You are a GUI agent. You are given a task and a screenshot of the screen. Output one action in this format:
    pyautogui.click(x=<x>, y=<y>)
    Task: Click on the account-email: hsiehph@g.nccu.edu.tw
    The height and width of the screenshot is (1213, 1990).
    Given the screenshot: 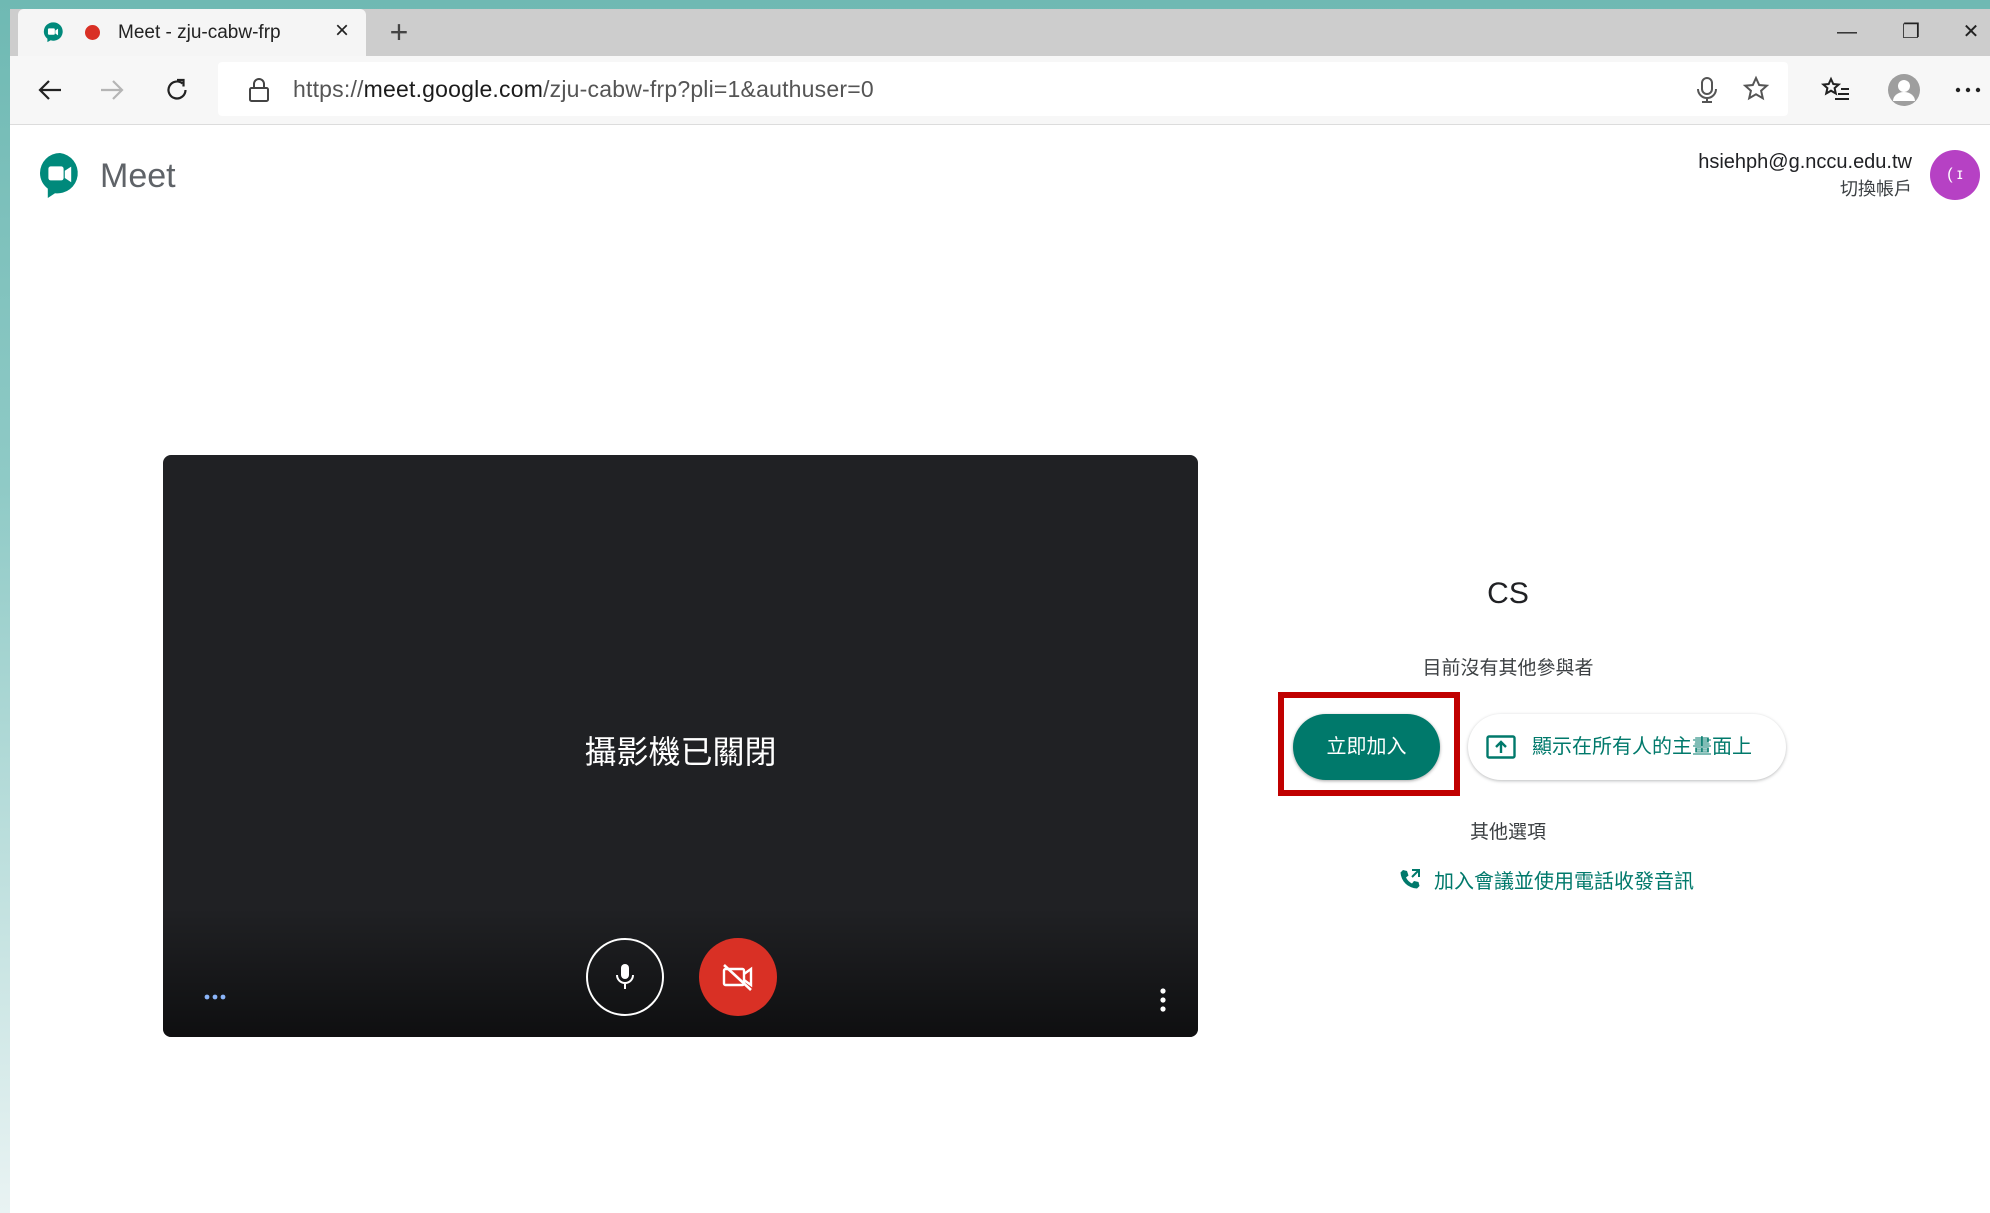 What is the action you would take?
    pyautogui.click(x=1805, y=162)
    